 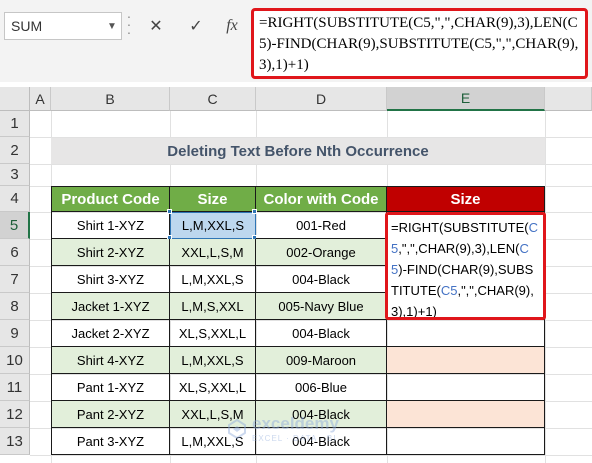 What do you see at coordinates (129, 24) in the screenshot?
I see `formula-bar-grip-icon: · · ·` at bounding box center [129, 24].